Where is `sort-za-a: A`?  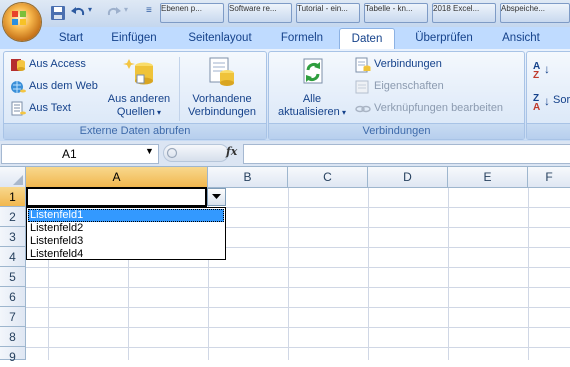 sort-za-a: A is located at coordinates (537, 107).